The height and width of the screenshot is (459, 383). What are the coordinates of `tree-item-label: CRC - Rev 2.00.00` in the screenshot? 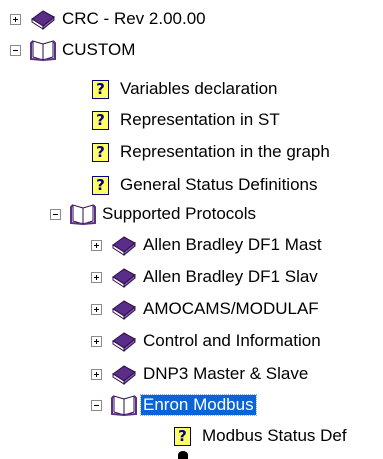 It's located at (134, 19).